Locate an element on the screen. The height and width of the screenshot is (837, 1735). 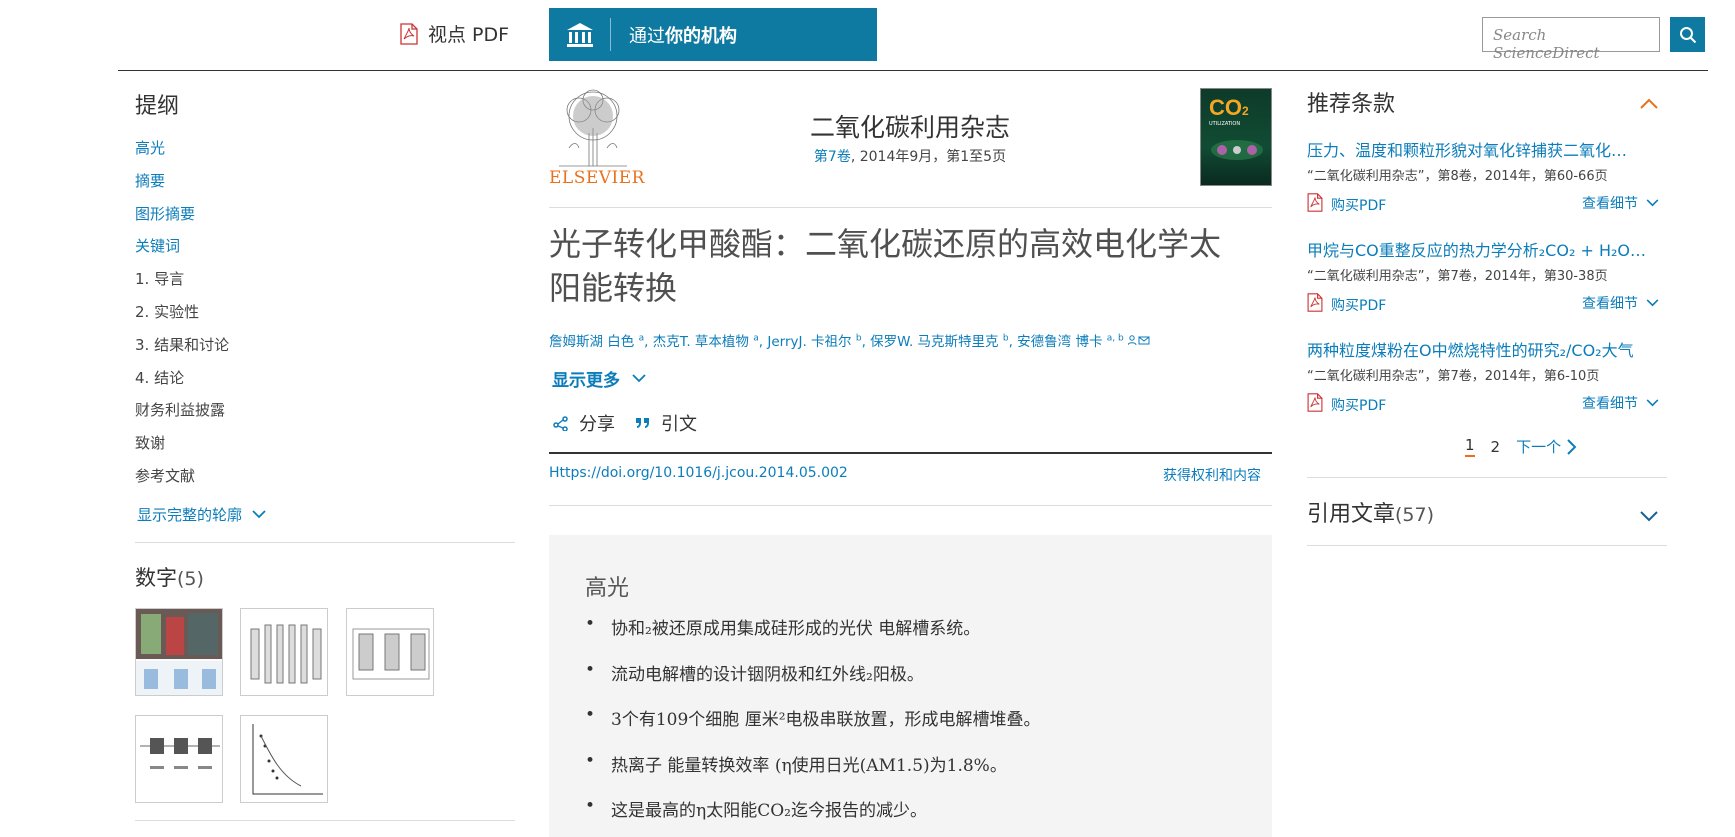
share-icon is located at coordinates (560, 423).